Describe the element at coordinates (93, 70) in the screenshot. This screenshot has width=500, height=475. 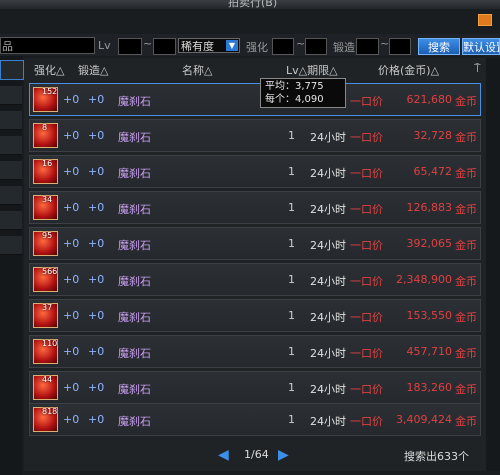
I see `header-forge: 锻造△` at that location.